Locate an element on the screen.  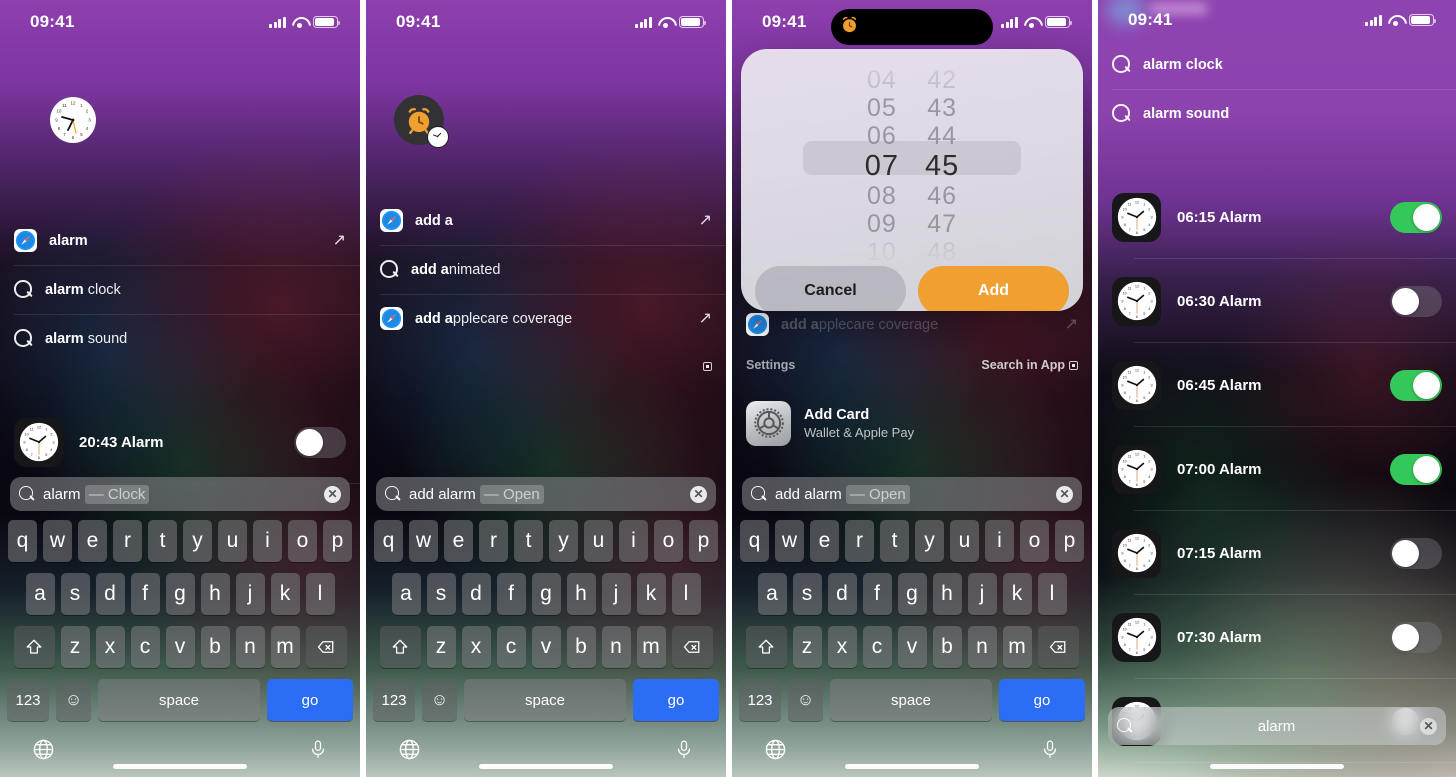
shortcut-alarm-row: 12 1 2 3 4 5 6 7 8 9 10 11 07:00 Alarm is located at coordinates (1277, 469).